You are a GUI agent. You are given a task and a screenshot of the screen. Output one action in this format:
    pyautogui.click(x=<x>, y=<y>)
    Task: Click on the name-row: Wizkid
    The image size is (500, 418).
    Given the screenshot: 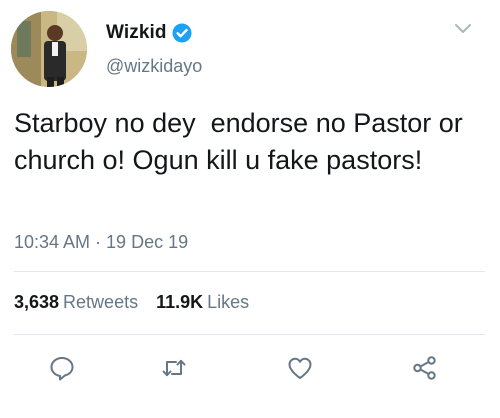 What is the action you would take?
    pyautogui.click(x=149, y=33)
    